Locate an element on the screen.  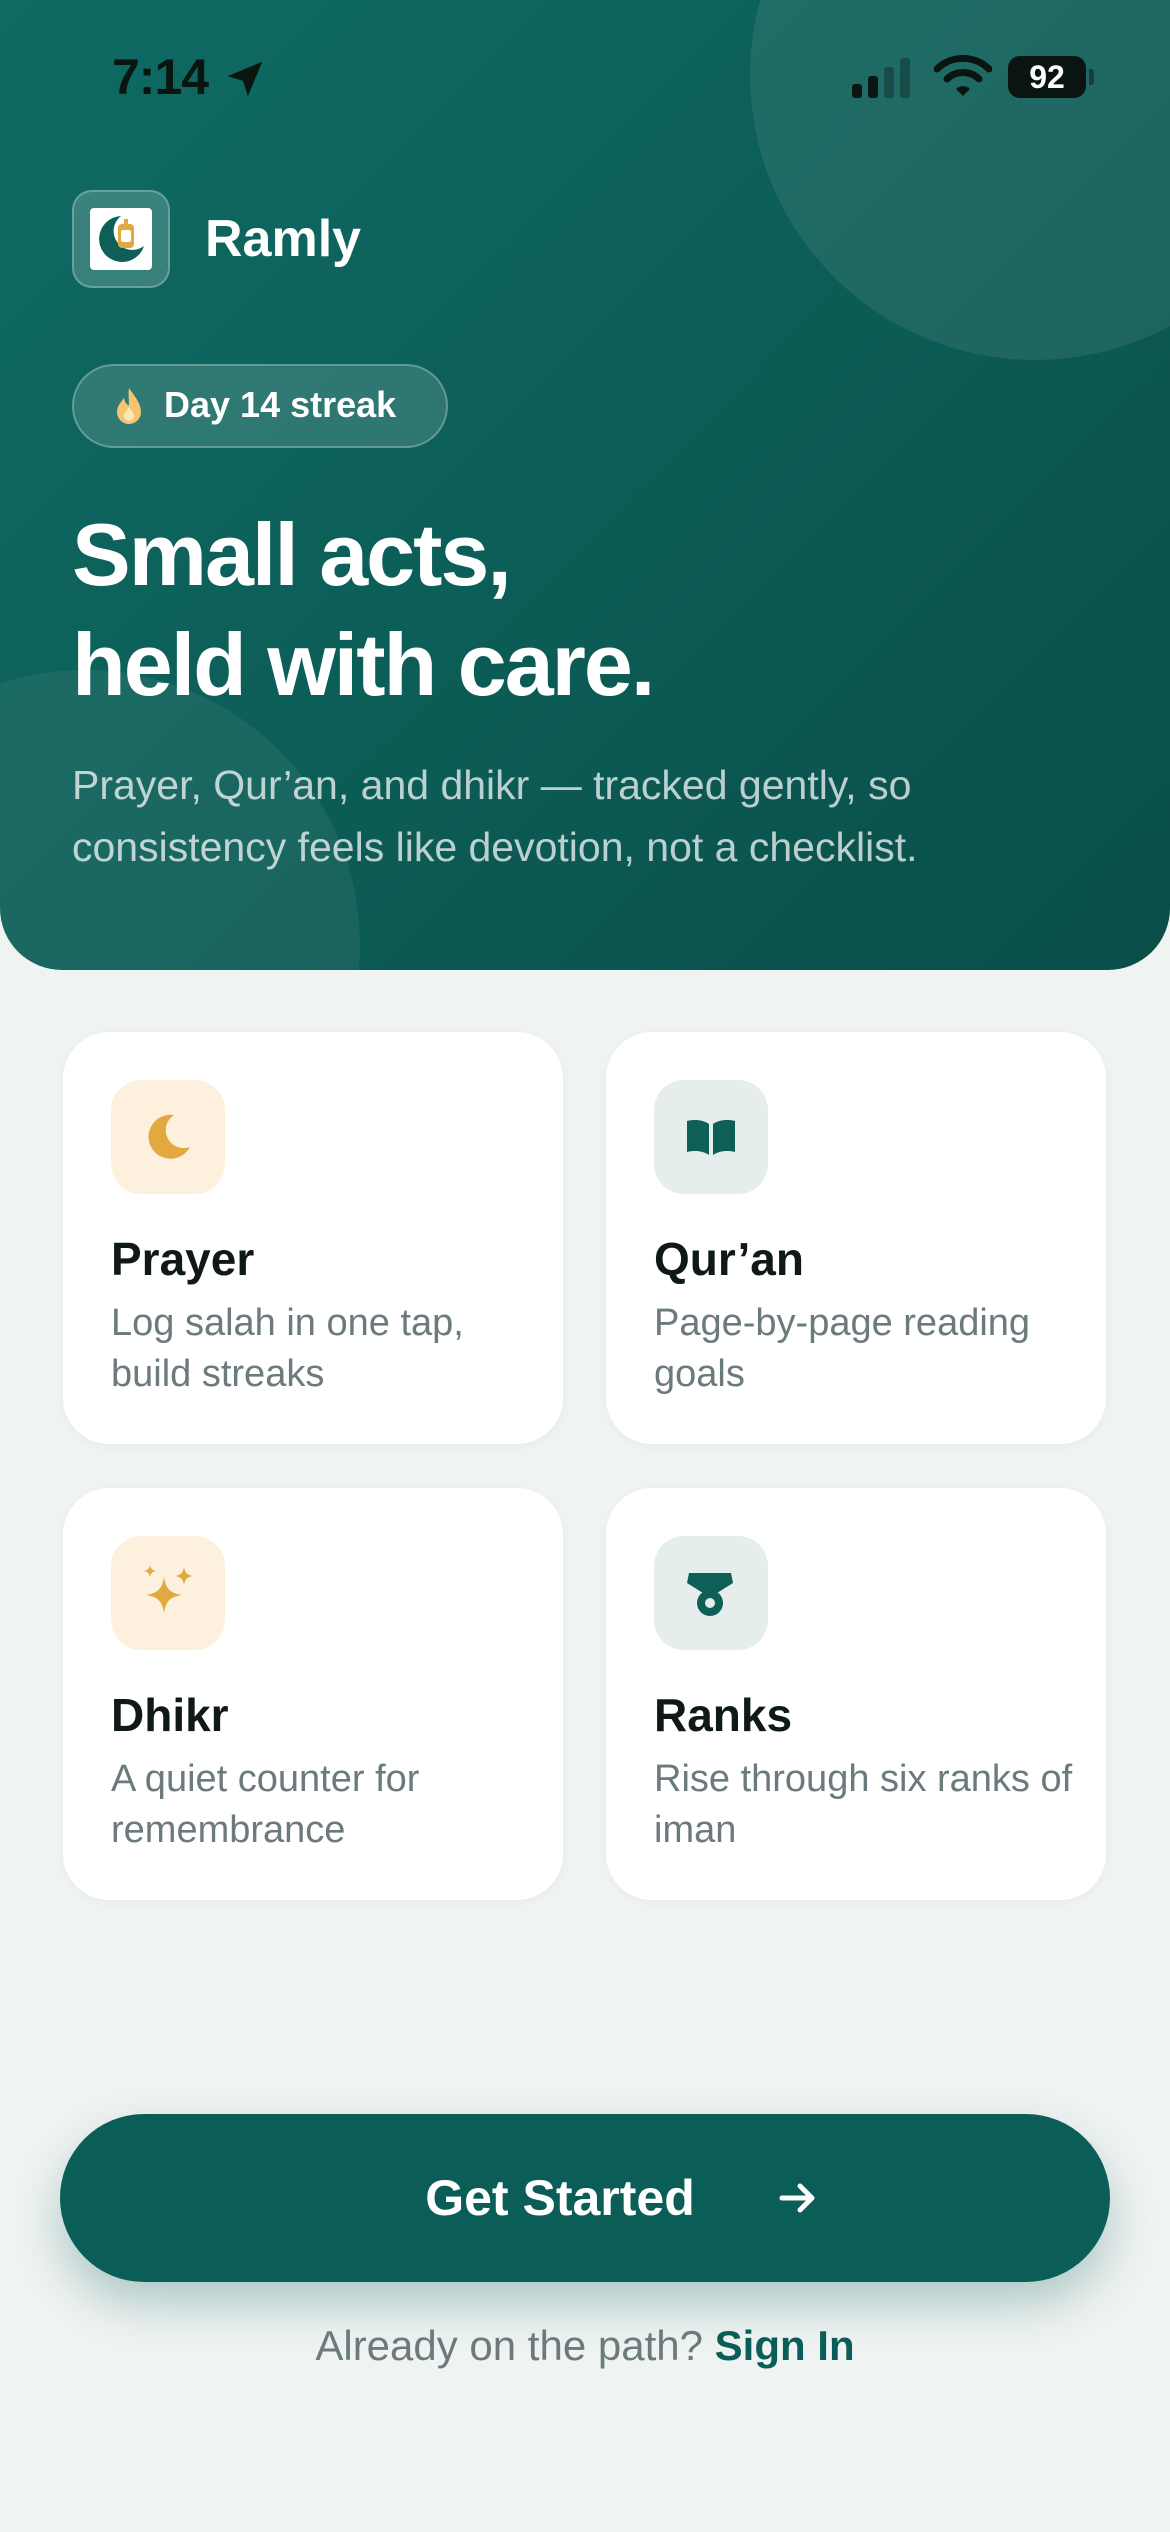
headline-line-1: Small acts, is located at coordinates (292, 554).